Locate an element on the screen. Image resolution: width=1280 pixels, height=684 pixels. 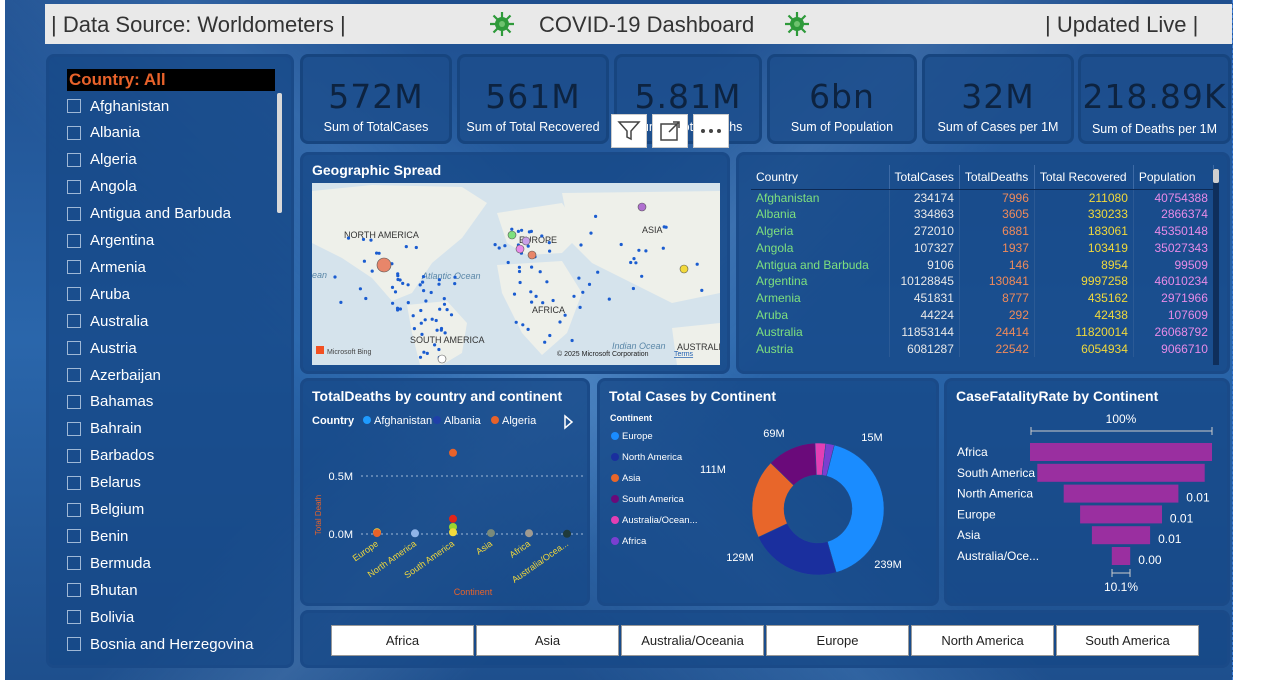
slicer-item: Barbados is located at coordinates (110, 456).